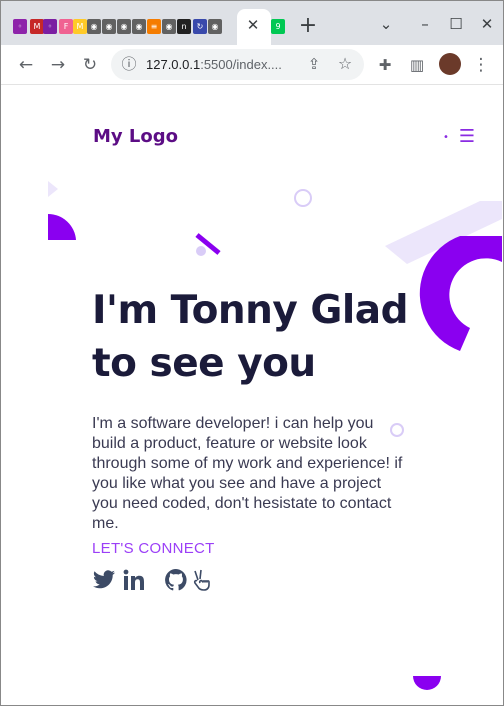  What do you see at coordinates (450, 64) in the screenshot?
I see `profile-avatar` at bounding box center [450, 64].